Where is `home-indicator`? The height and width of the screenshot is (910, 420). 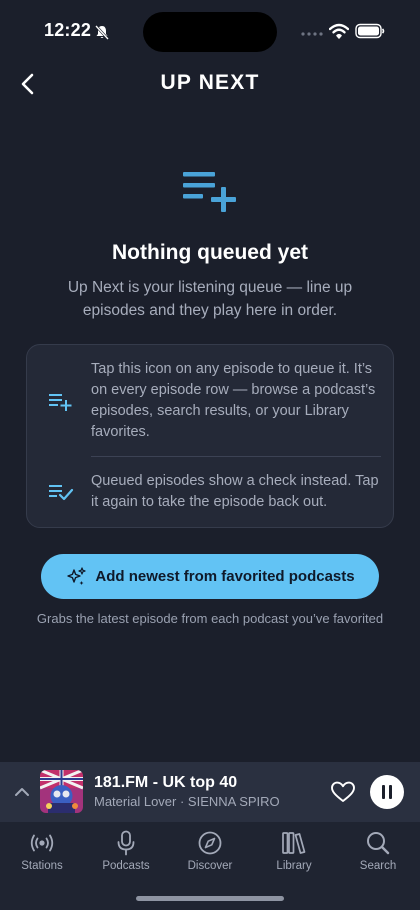
home-indicator is located at coordinates (210, 898).